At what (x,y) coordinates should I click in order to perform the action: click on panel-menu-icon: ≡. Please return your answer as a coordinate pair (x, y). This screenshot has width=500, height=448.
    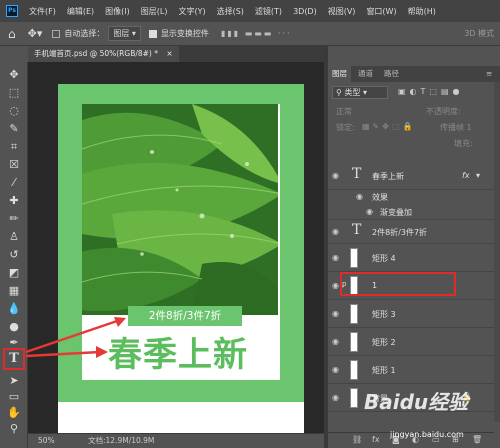
    Looking at the image, I should click on (489, 74).